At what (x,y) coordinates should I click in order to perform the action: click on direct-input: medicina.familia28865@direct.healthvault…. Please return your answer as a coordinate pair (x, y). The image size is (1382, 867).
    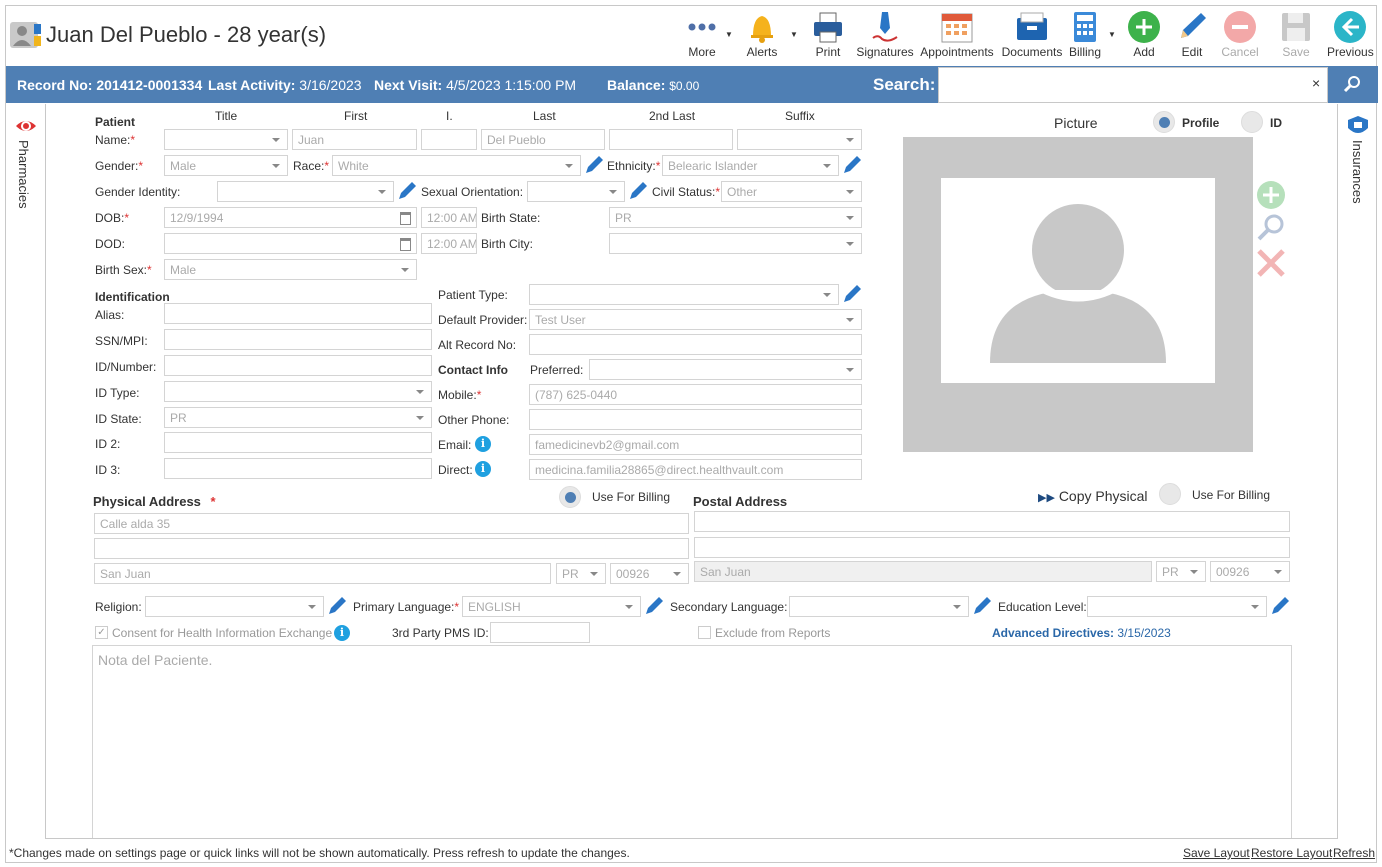
    Looking at the image, I should click on (695, 469).